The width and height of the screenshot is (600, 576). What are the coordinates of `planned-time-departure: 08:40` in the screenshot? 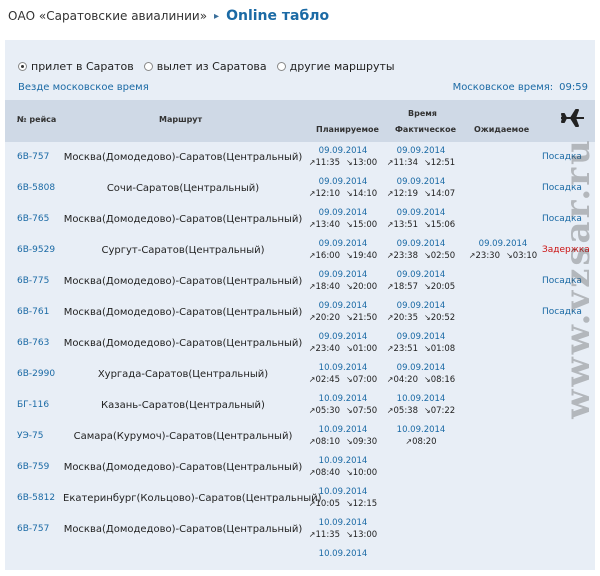 It's located at (328, 473).